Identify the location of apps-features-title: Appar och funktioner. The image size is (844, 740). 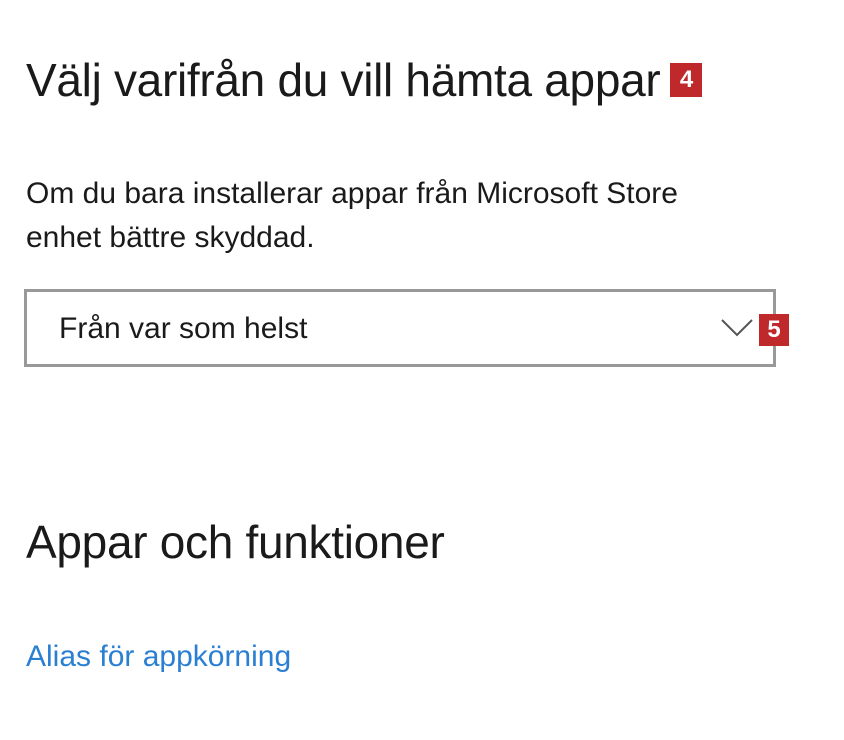
(235, 542).